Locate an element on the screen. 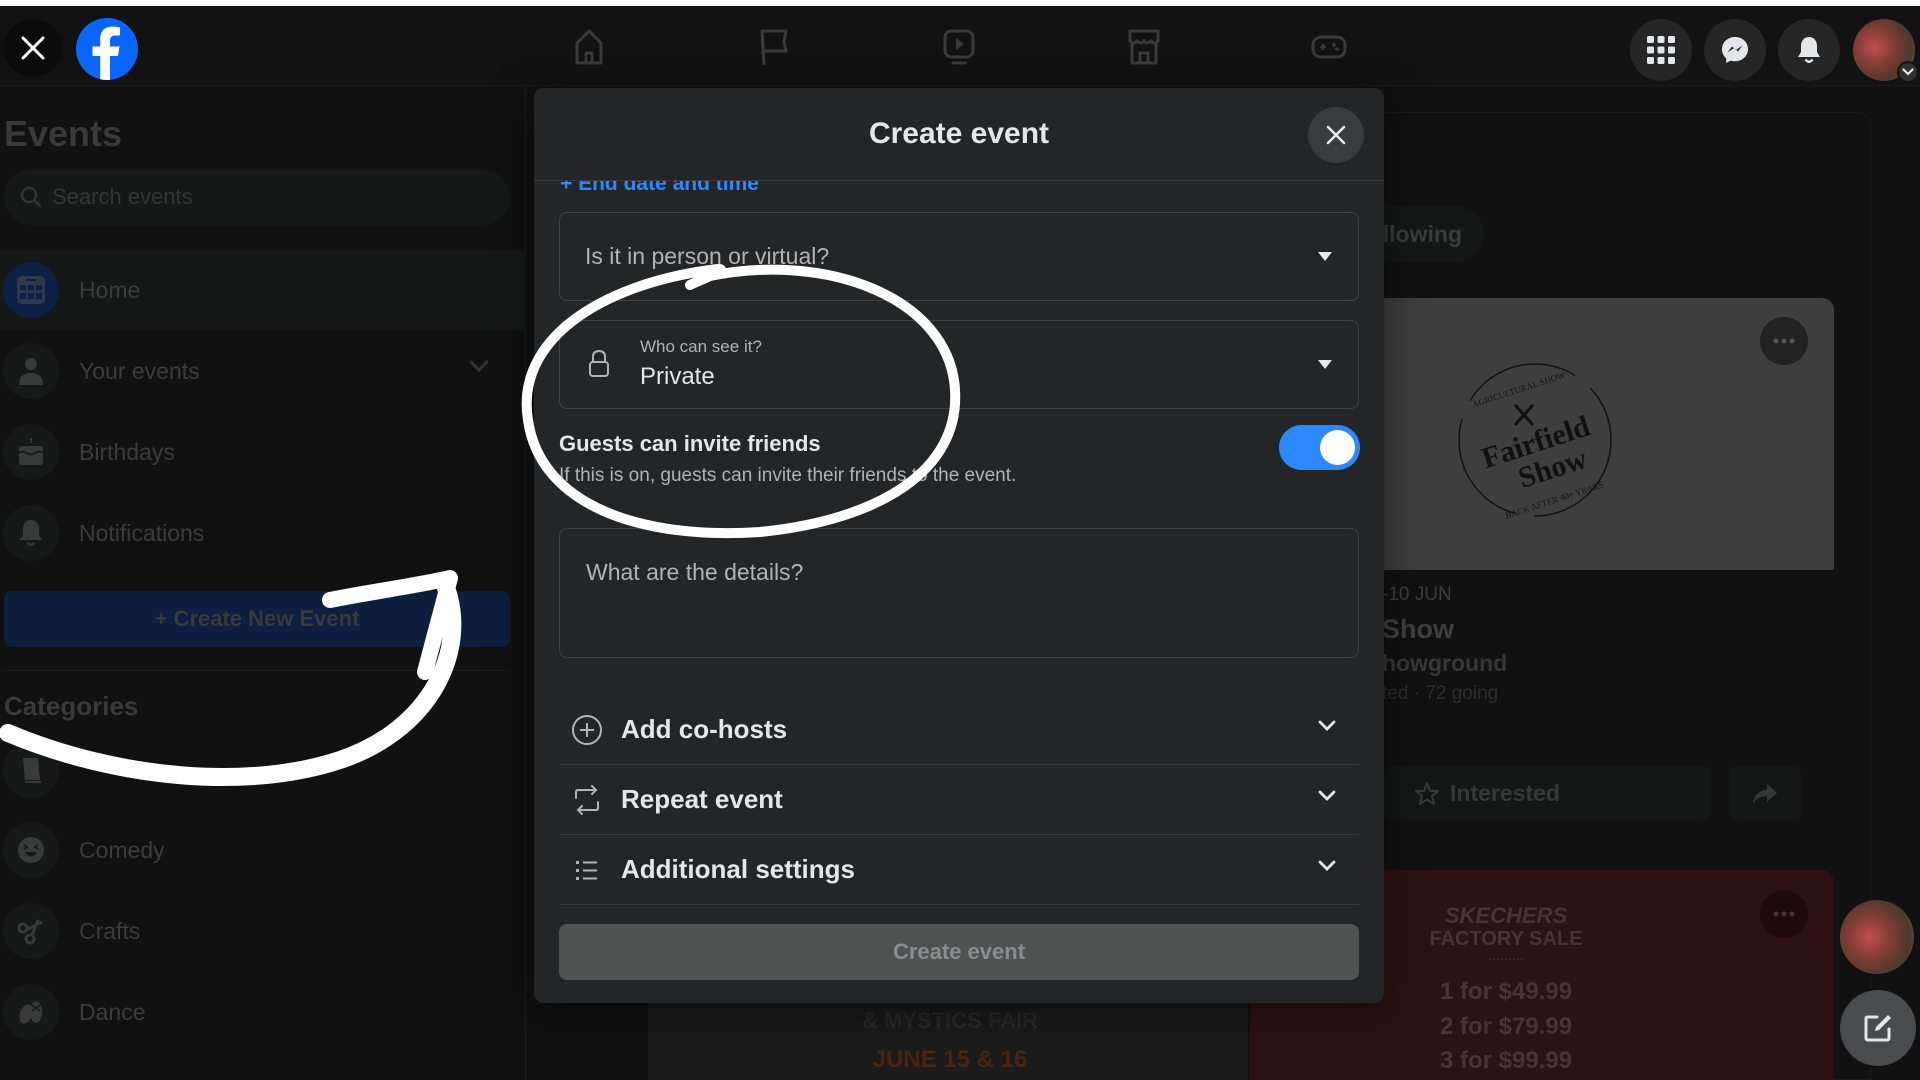 The width and height of the screenshot is (1920, 1080). profile-avatar is located at coordinates (1886, 51).